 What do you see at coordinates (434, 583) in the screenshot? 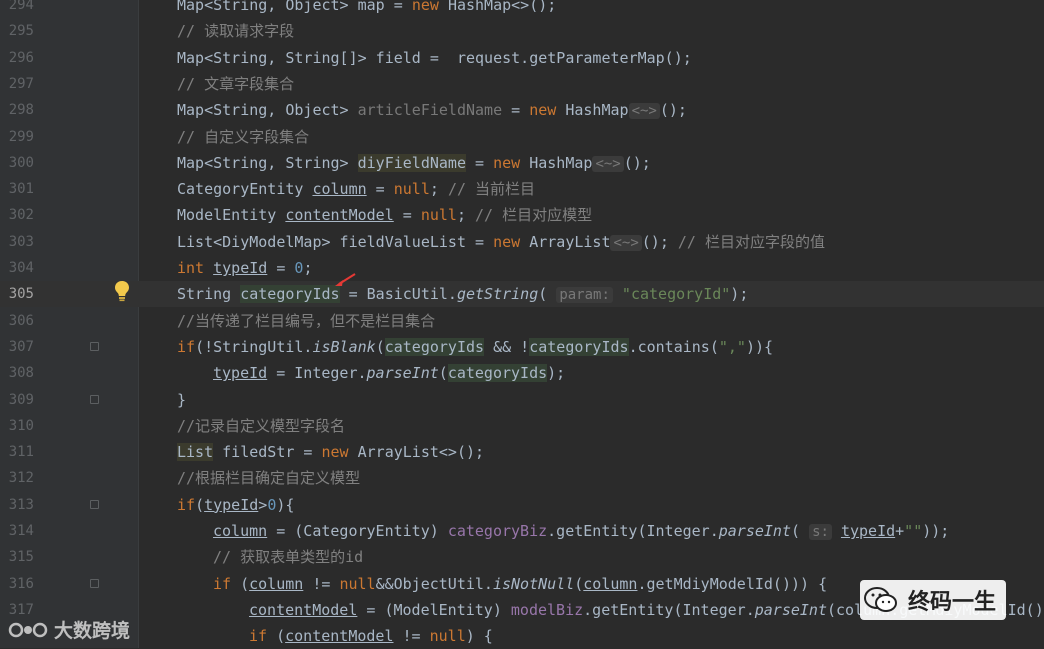
I see `code-token: &&ObjectUtil.` at bounding box center [434, 583].